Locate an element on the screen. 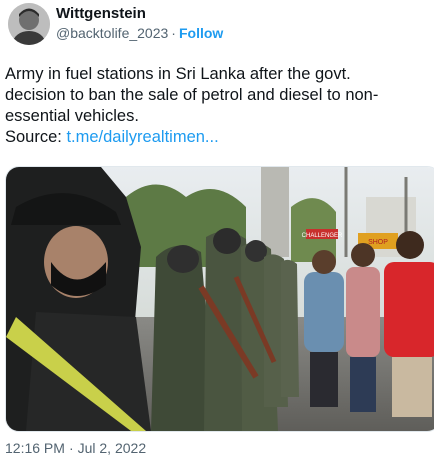 This screenshot has height=466, width=434. source-label: Source: is located at coordinates (36, 137).